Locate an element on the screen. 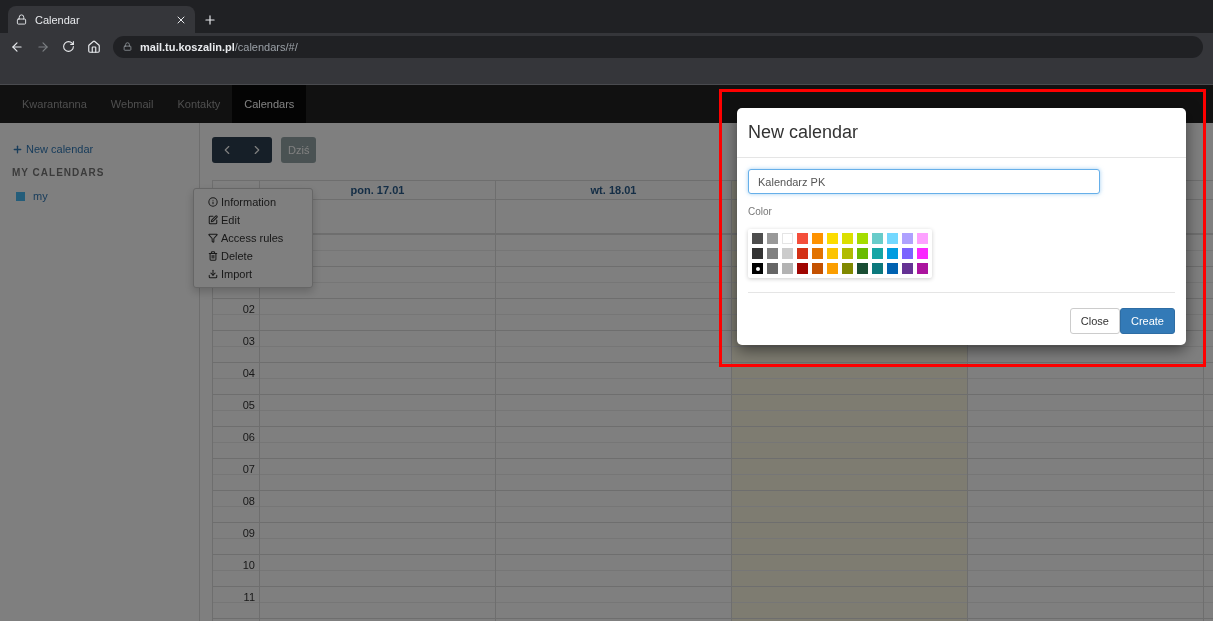 This screenshot has width=1213, height=621. nav-tab: Calendars is located at coordinates (269, 104).